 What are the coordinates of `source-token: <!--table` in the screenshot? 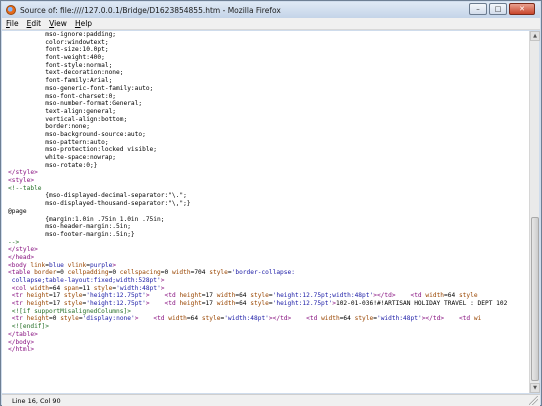 It's located at (25, 188).